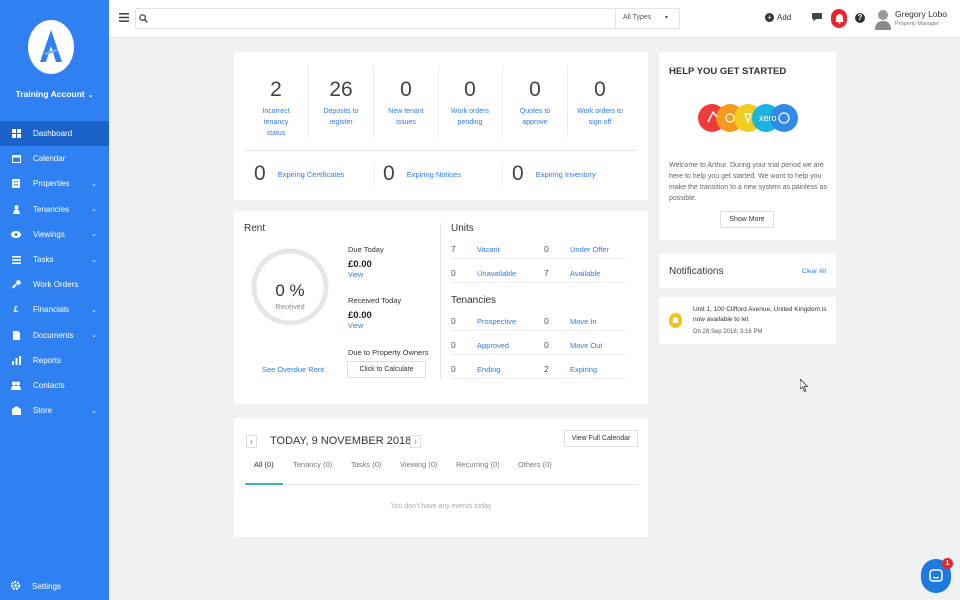 The width and height of the screenshot is (960, 600). What do you see at coordinates (16, 159) in the screenshot?
I see `calendar-icon` at bounding box center [16, 159].